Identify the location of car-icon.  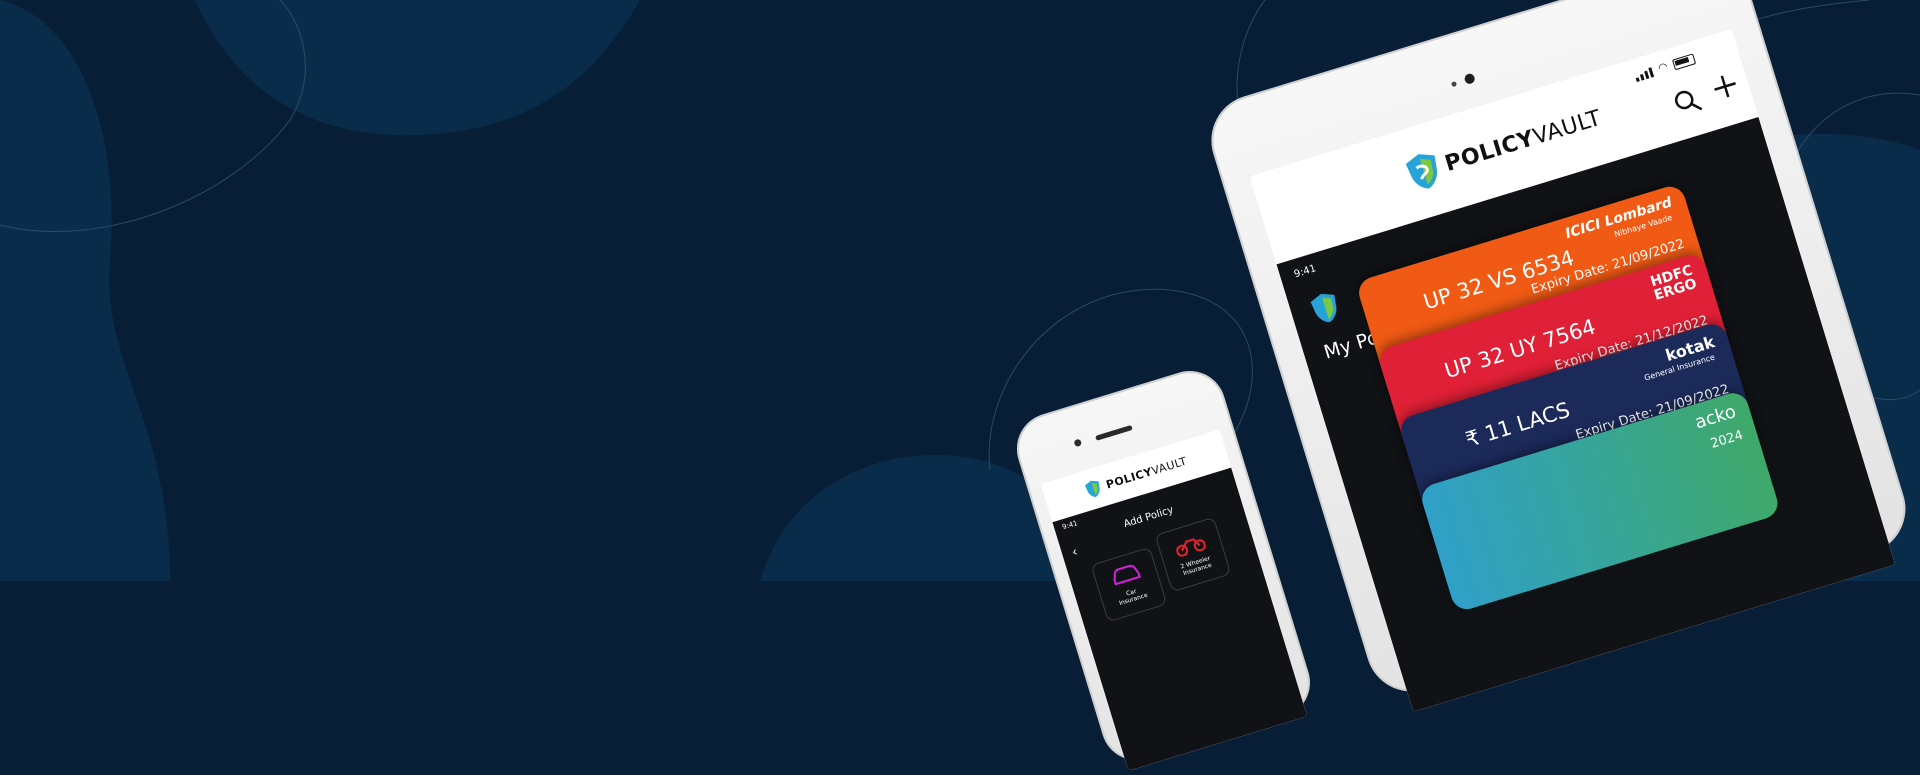
(1127, 575).